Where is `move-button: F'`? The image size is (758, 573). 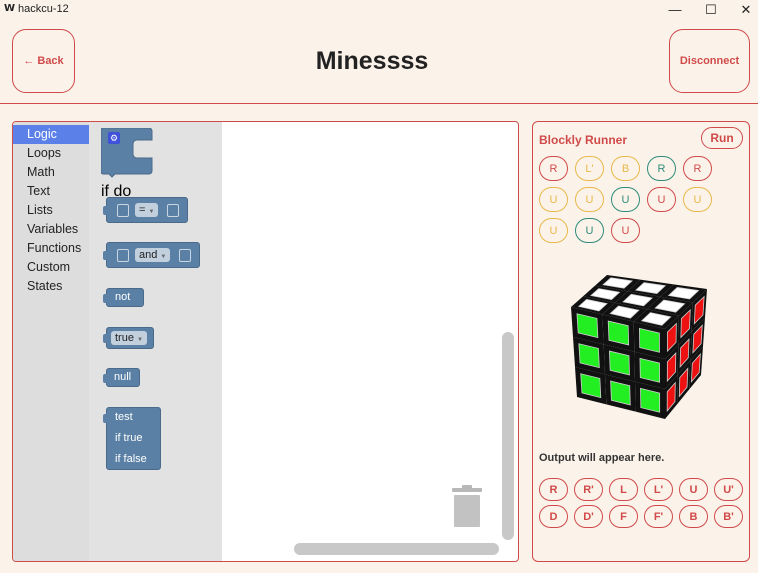
move-button: F' is located at coordinates (658, 516).